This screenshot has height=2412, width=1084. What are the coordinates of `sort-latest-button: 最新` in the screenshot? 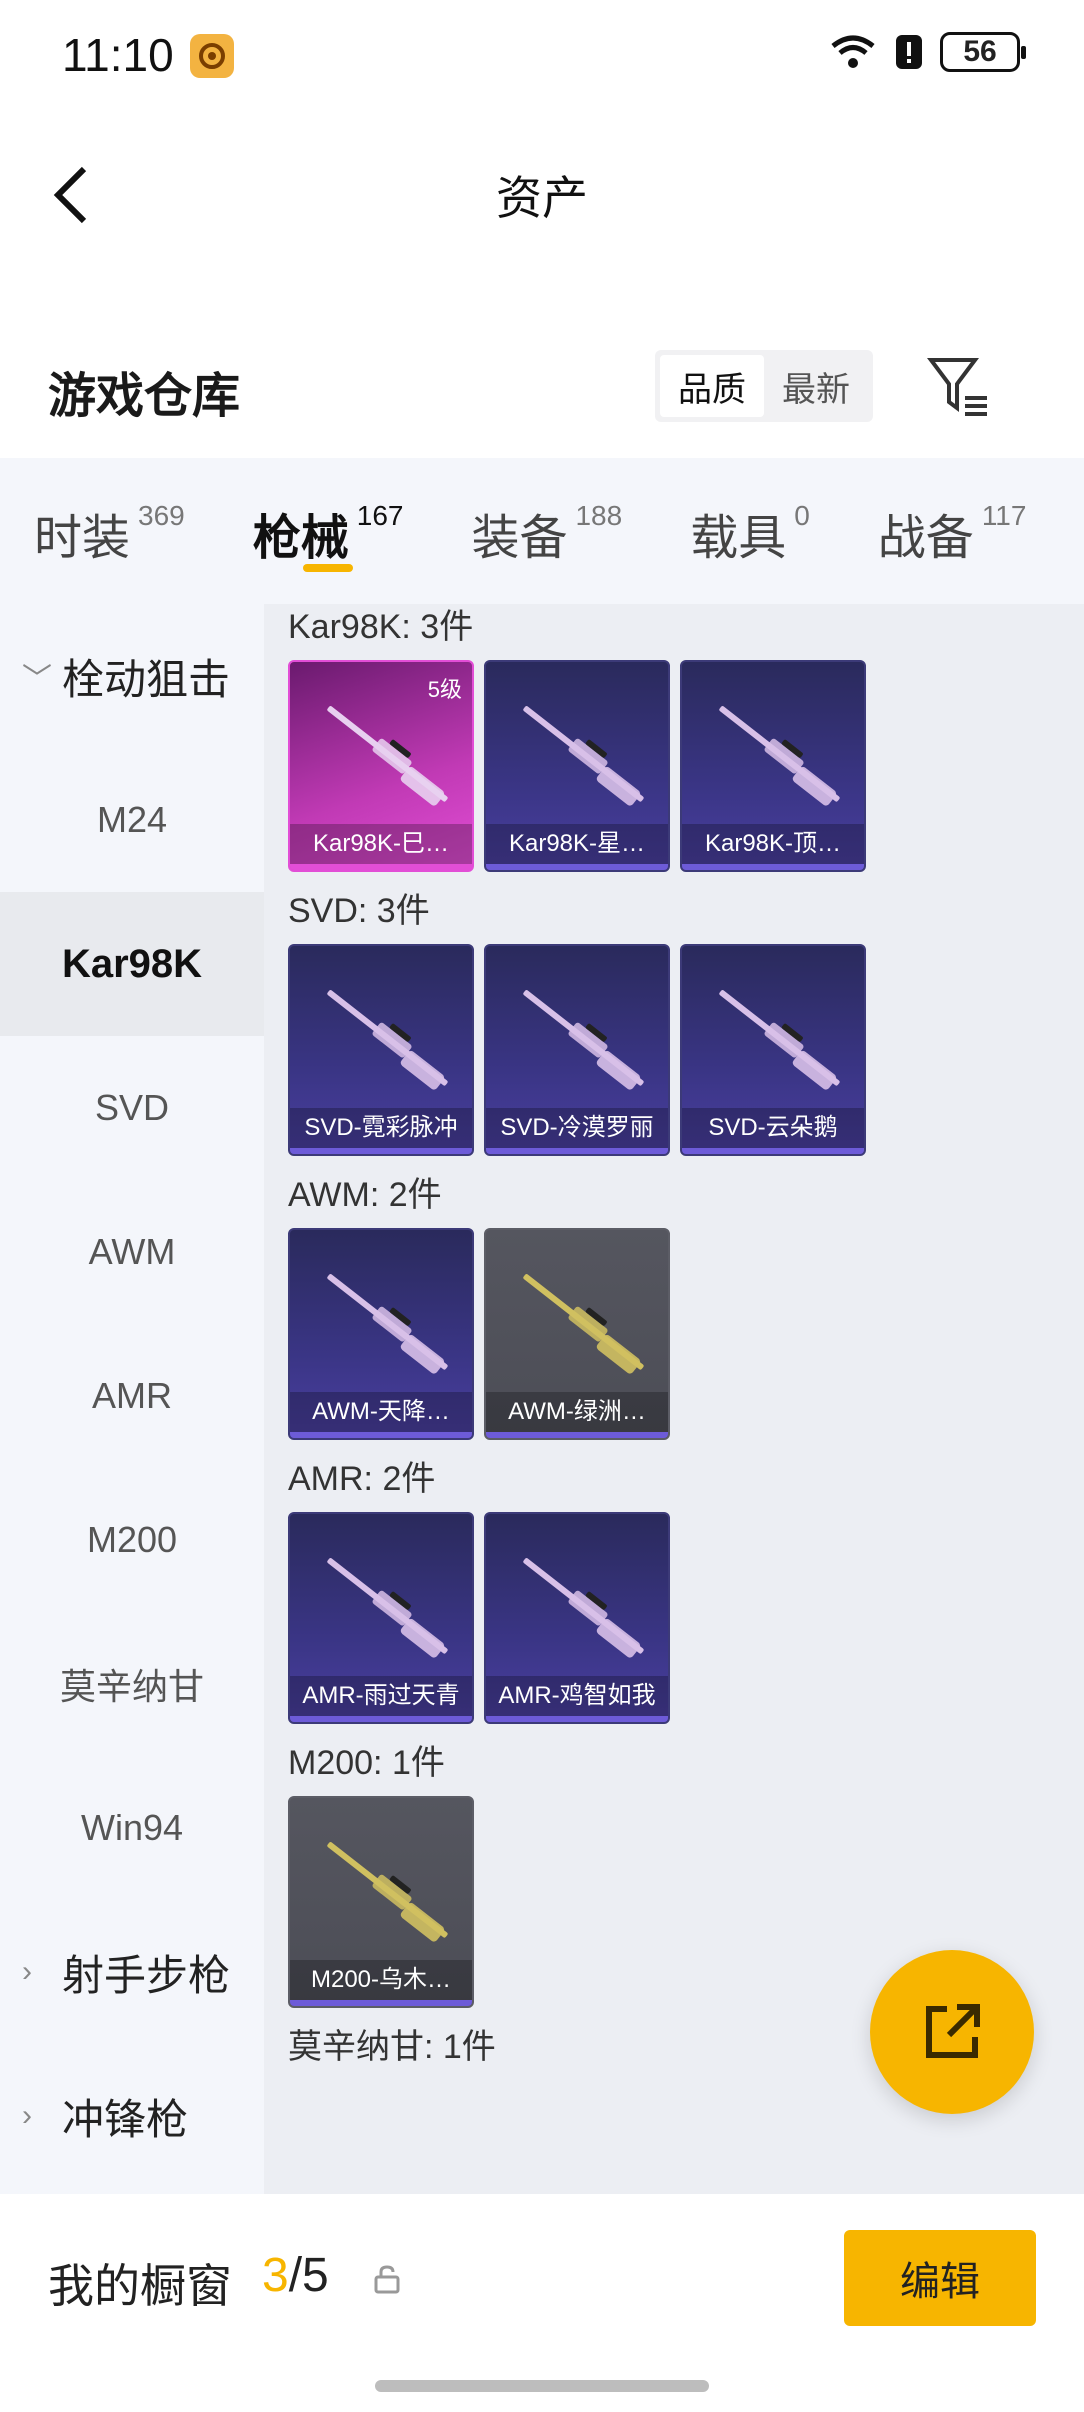 It's located at (816, 386).